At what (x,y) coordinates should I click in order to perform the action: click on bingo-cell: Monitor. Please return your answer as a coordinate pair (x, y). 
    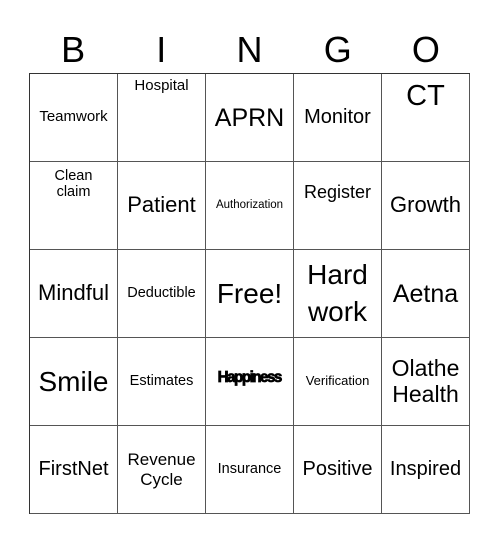
    Looking at the image, I should click on (338, 118).